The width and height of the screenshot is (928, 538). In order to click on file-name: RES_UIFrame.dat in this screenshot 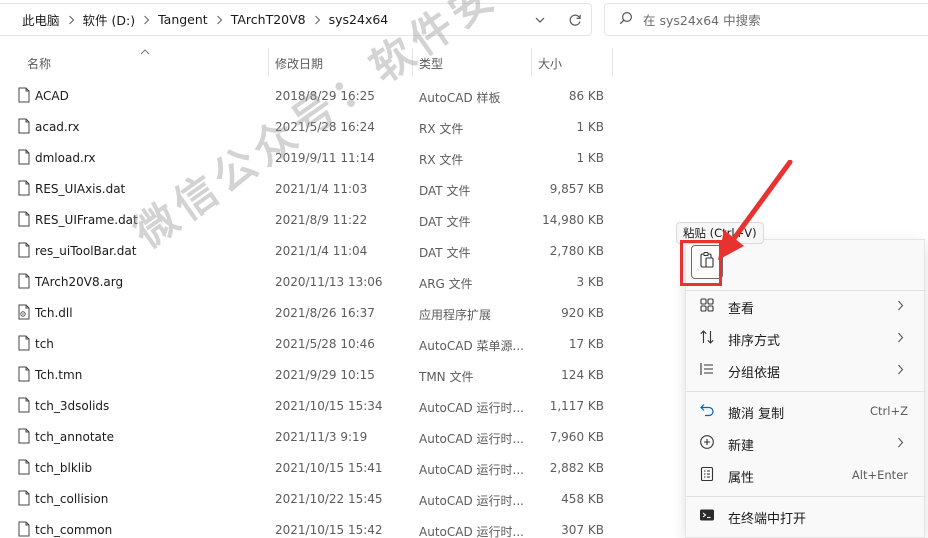, I will do `click(86, 220)`.